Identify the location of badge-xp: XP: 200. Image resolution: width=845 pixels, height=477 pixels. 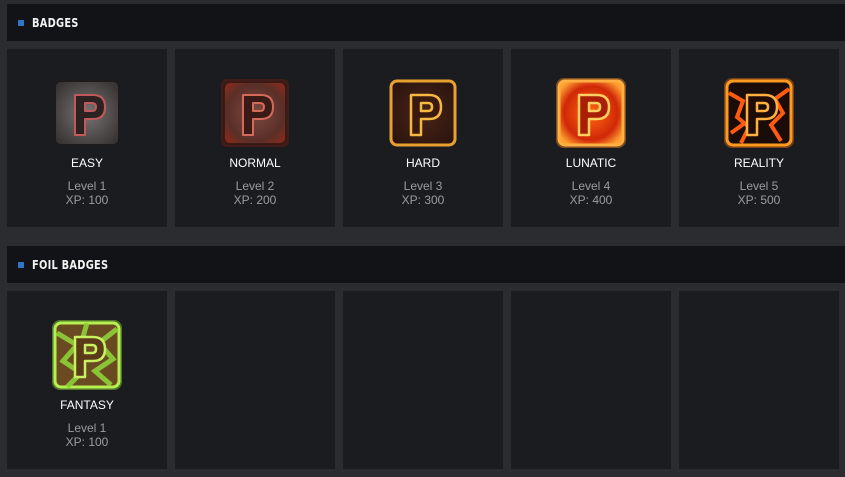
(255, 200).